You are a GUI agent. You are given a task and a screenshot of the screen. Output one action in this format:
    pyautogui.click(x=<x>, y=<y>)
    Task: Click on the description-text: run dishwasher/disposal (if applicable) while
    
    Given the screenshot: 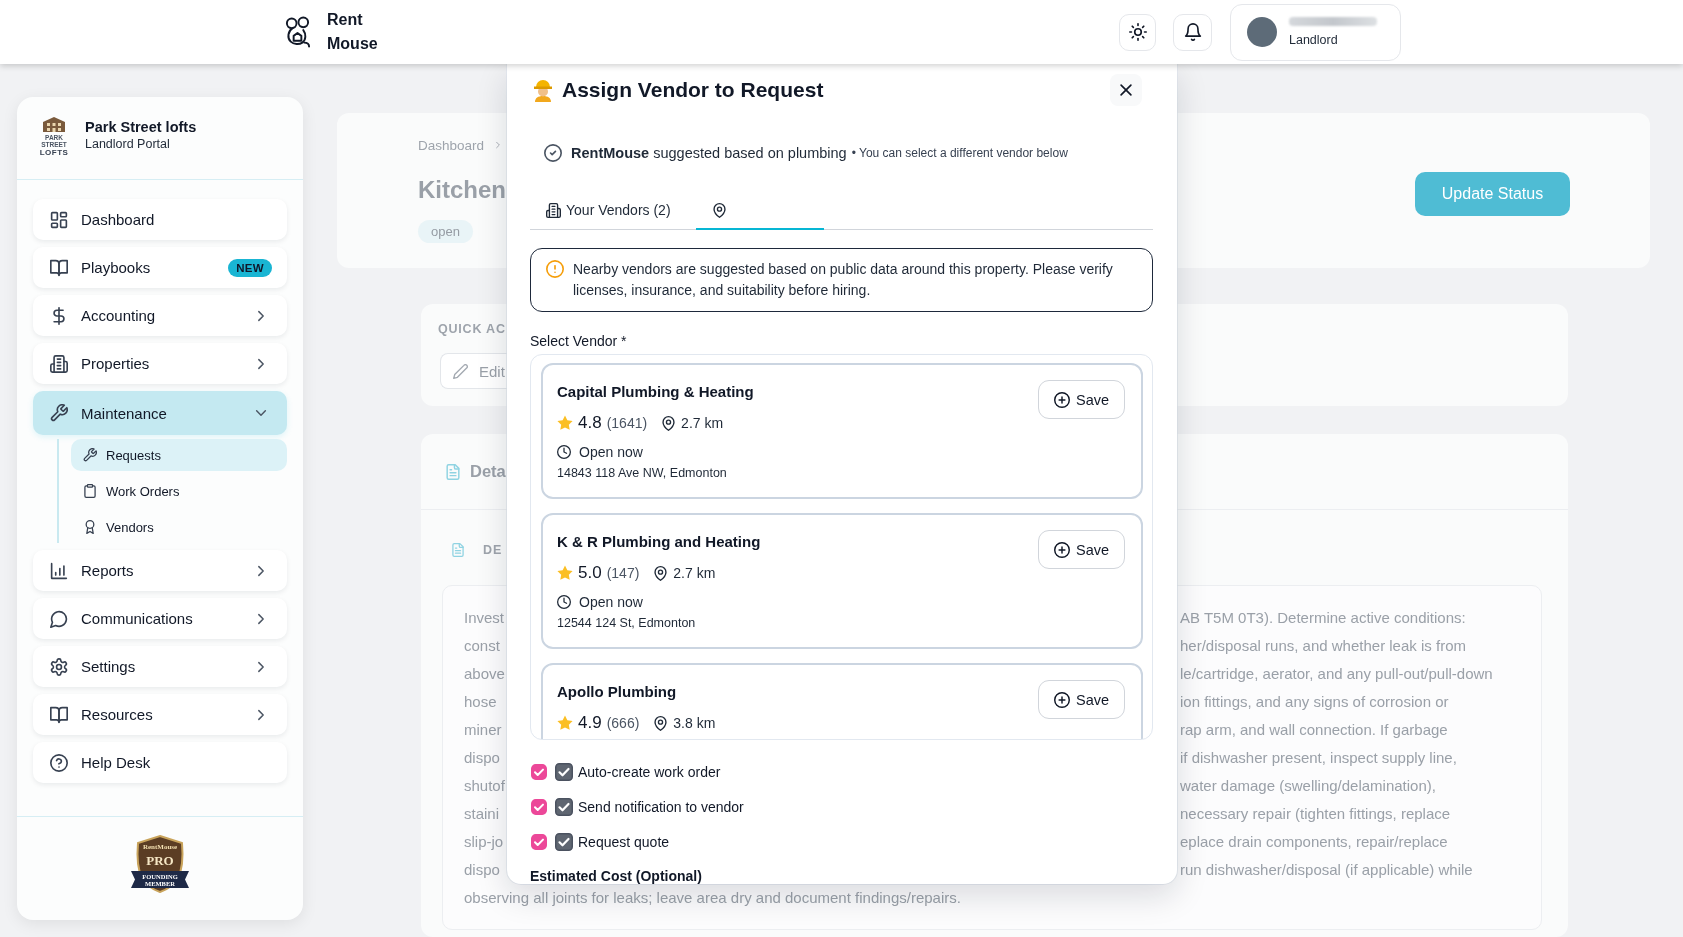 What is the action you would take?
    pyautogui.click(x=1326, y=870)
    